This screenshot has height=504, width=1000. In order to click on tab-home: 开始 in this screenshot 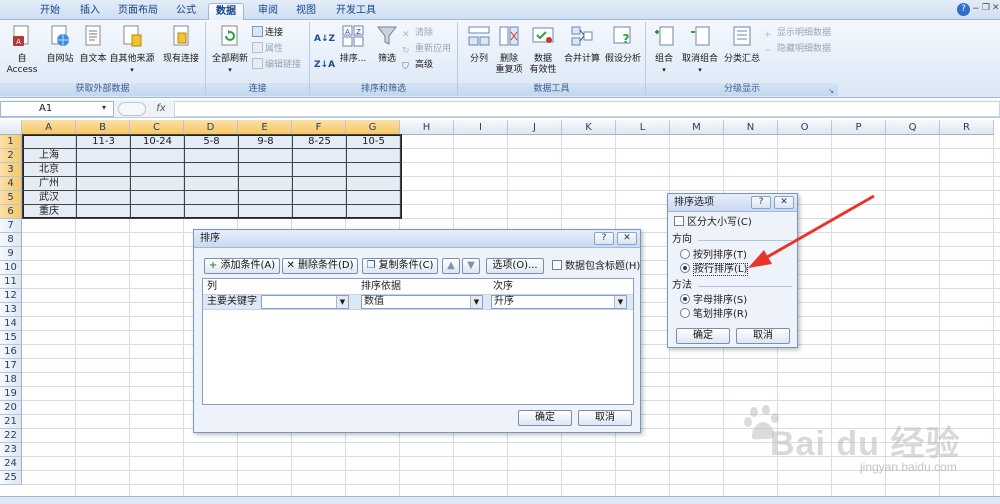, I will do `click(50, 11)`.